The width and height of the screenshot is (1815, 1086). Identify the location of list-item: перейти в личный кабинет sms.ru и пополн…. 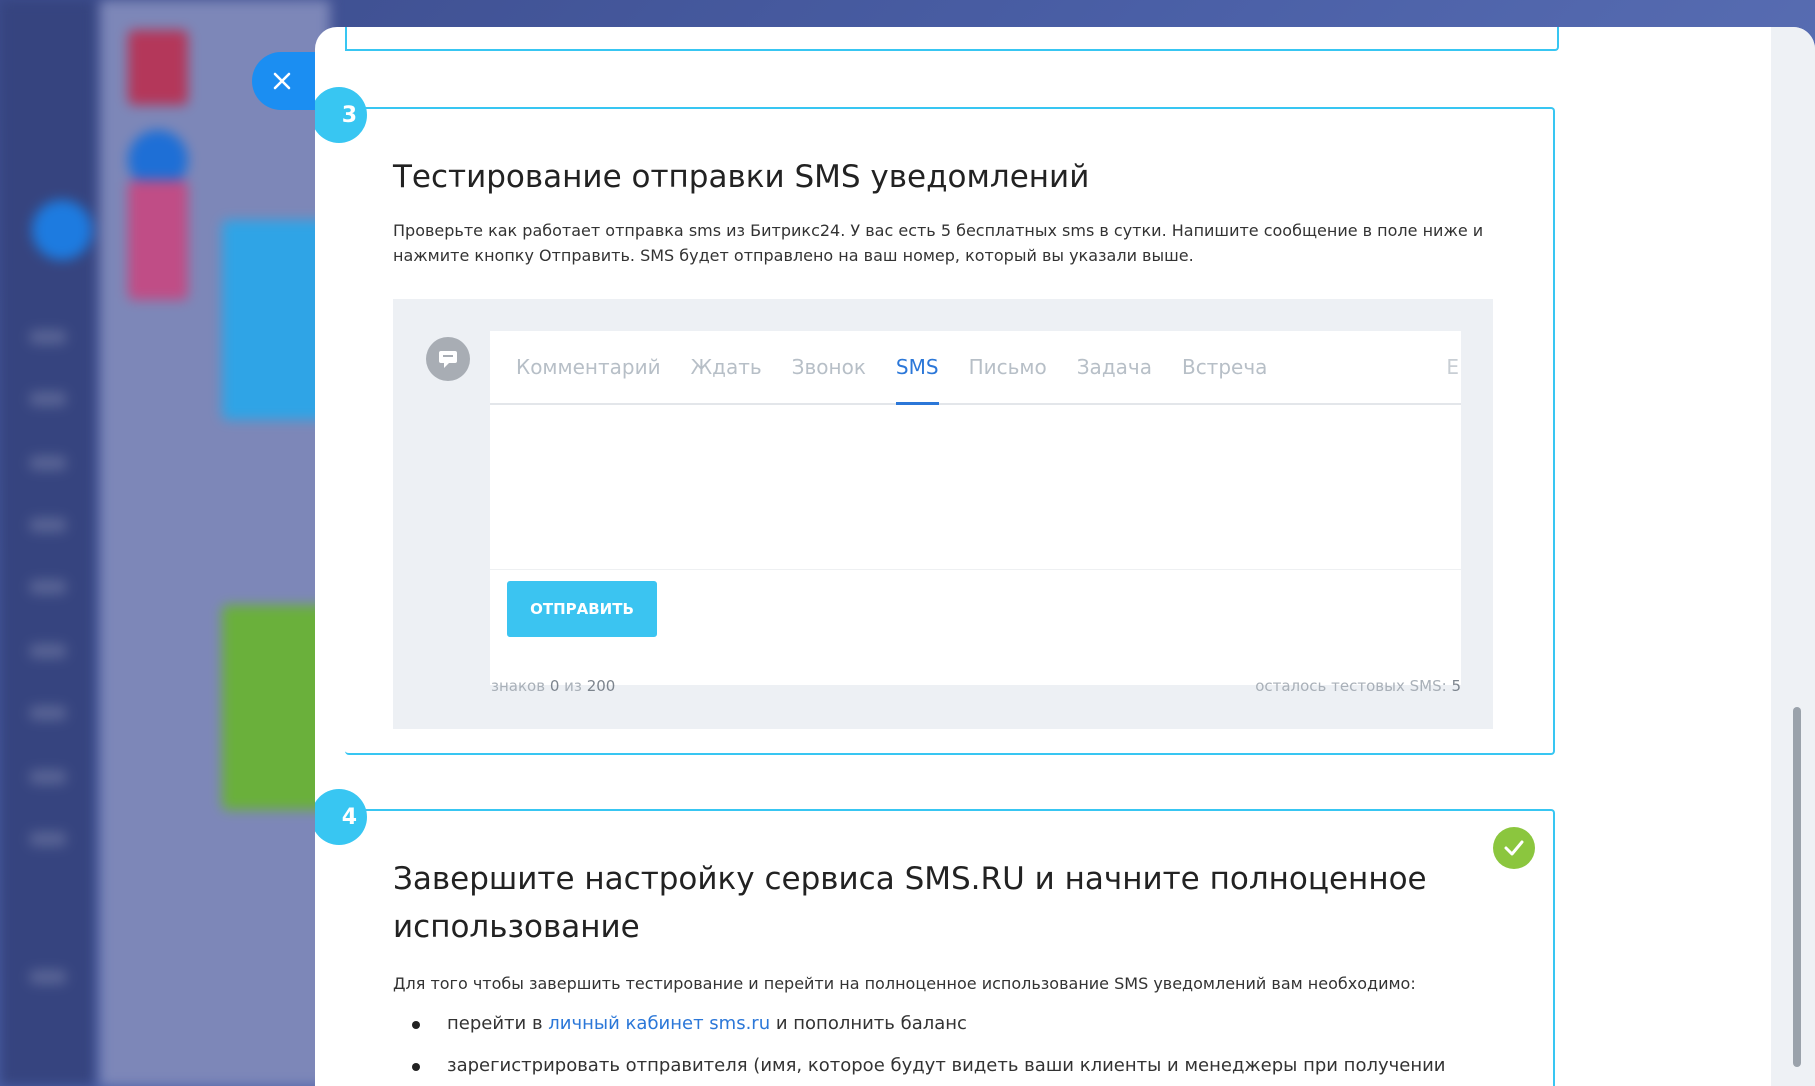
(929, 1023).